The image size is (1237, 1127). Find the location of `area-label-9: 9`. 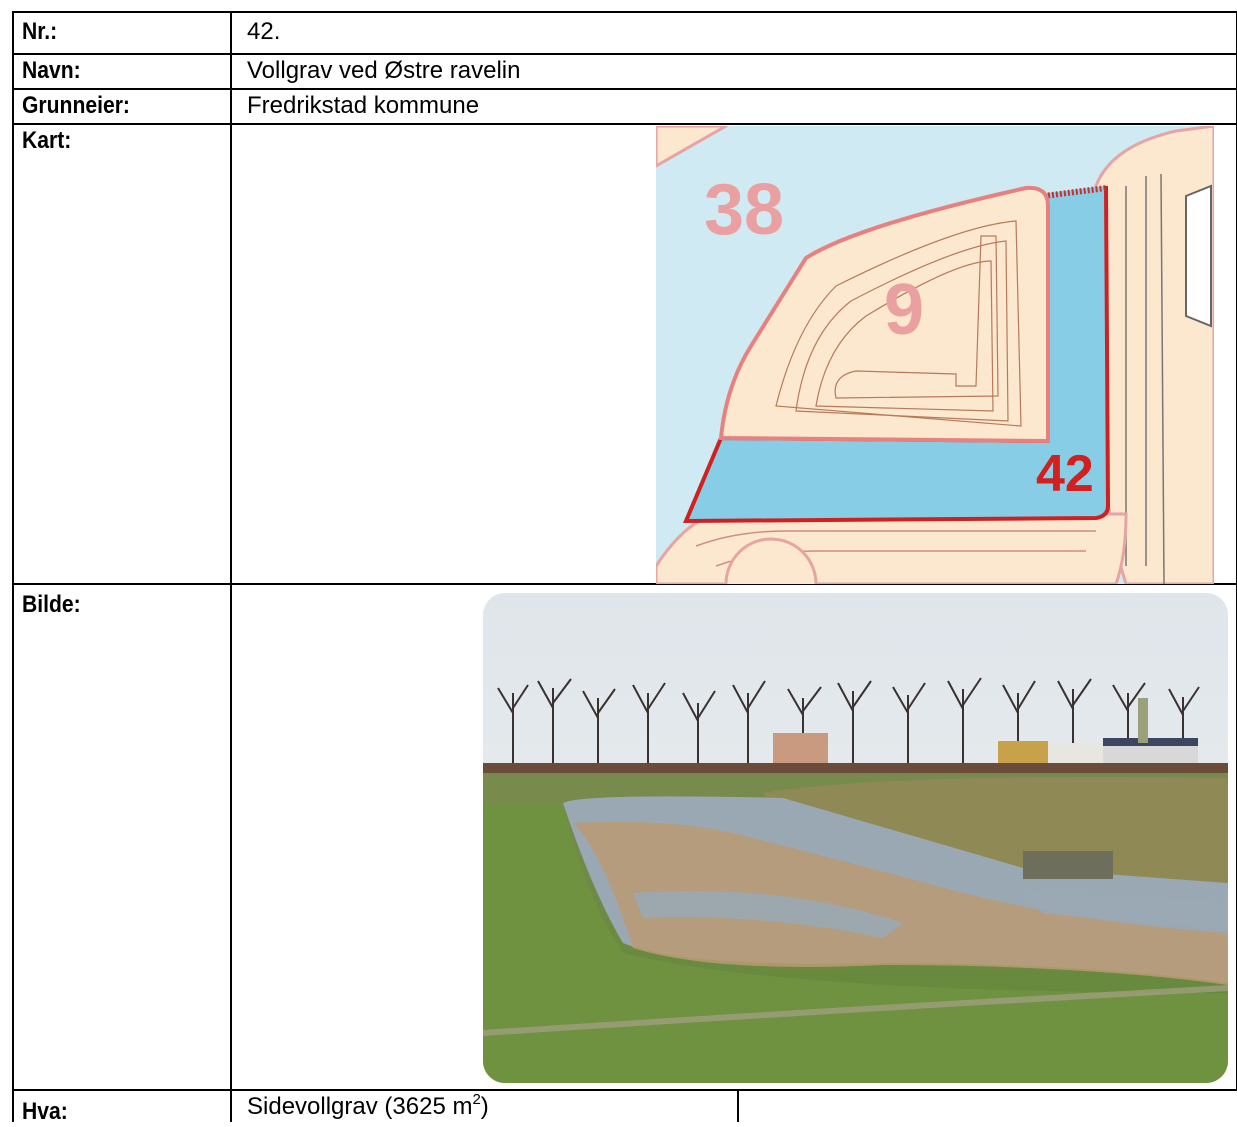

area-label-9: 9 is located at coordinates (904, 310).